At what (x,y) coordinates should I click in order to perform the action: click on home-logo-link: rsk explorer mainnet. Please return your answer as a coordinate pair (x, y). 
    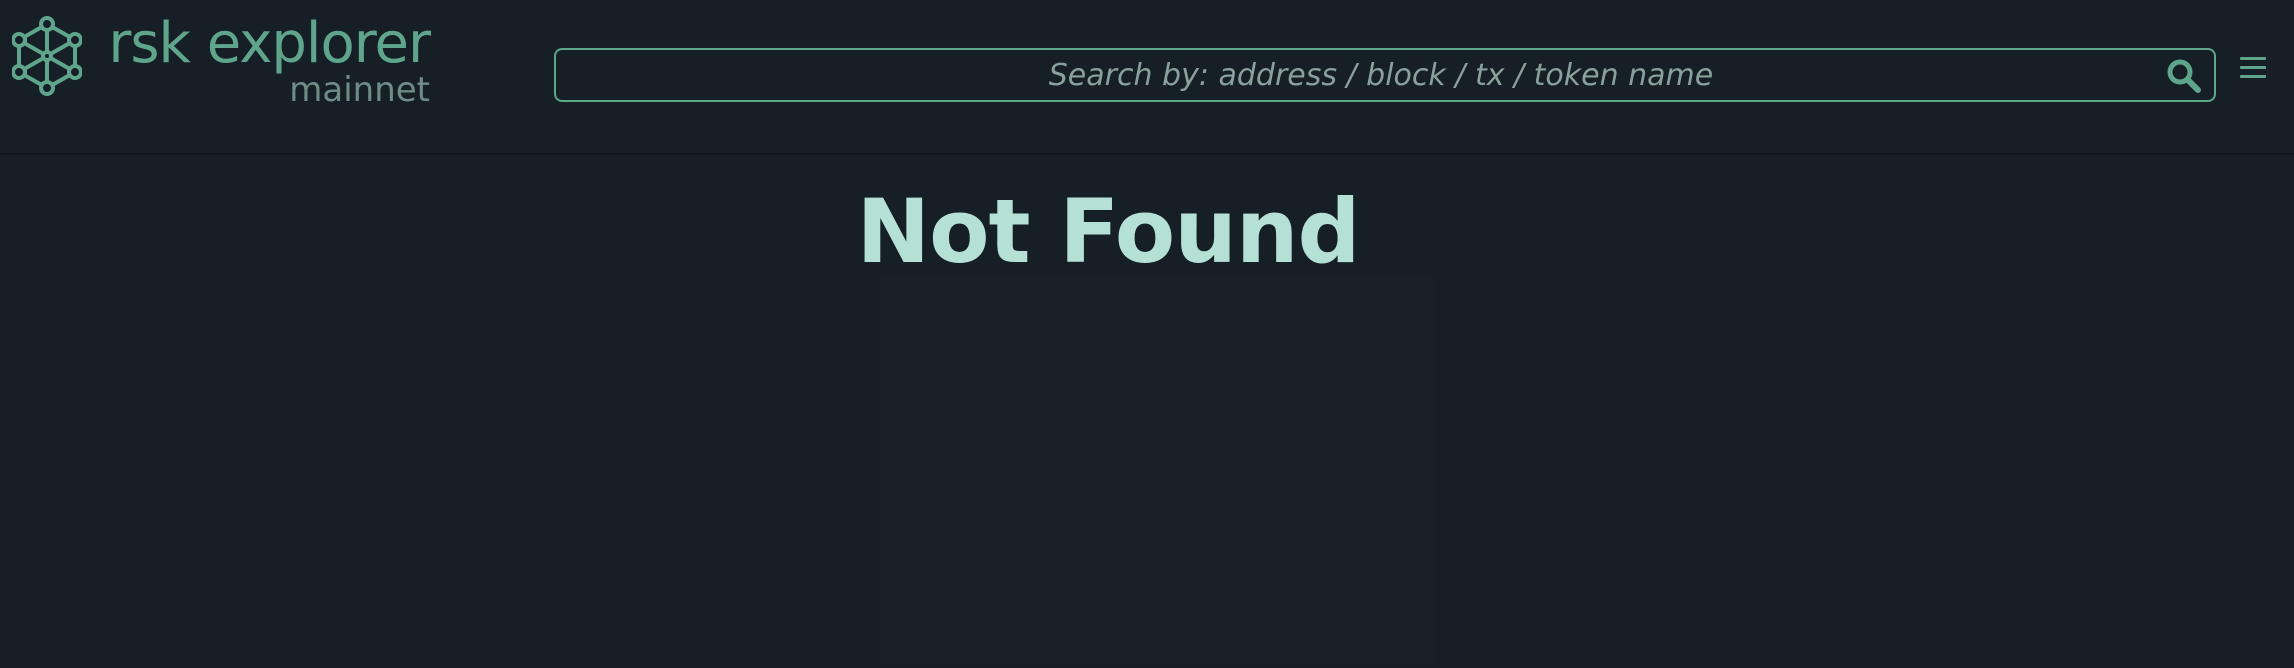
    Looking at the image, I should click on (220, 60).